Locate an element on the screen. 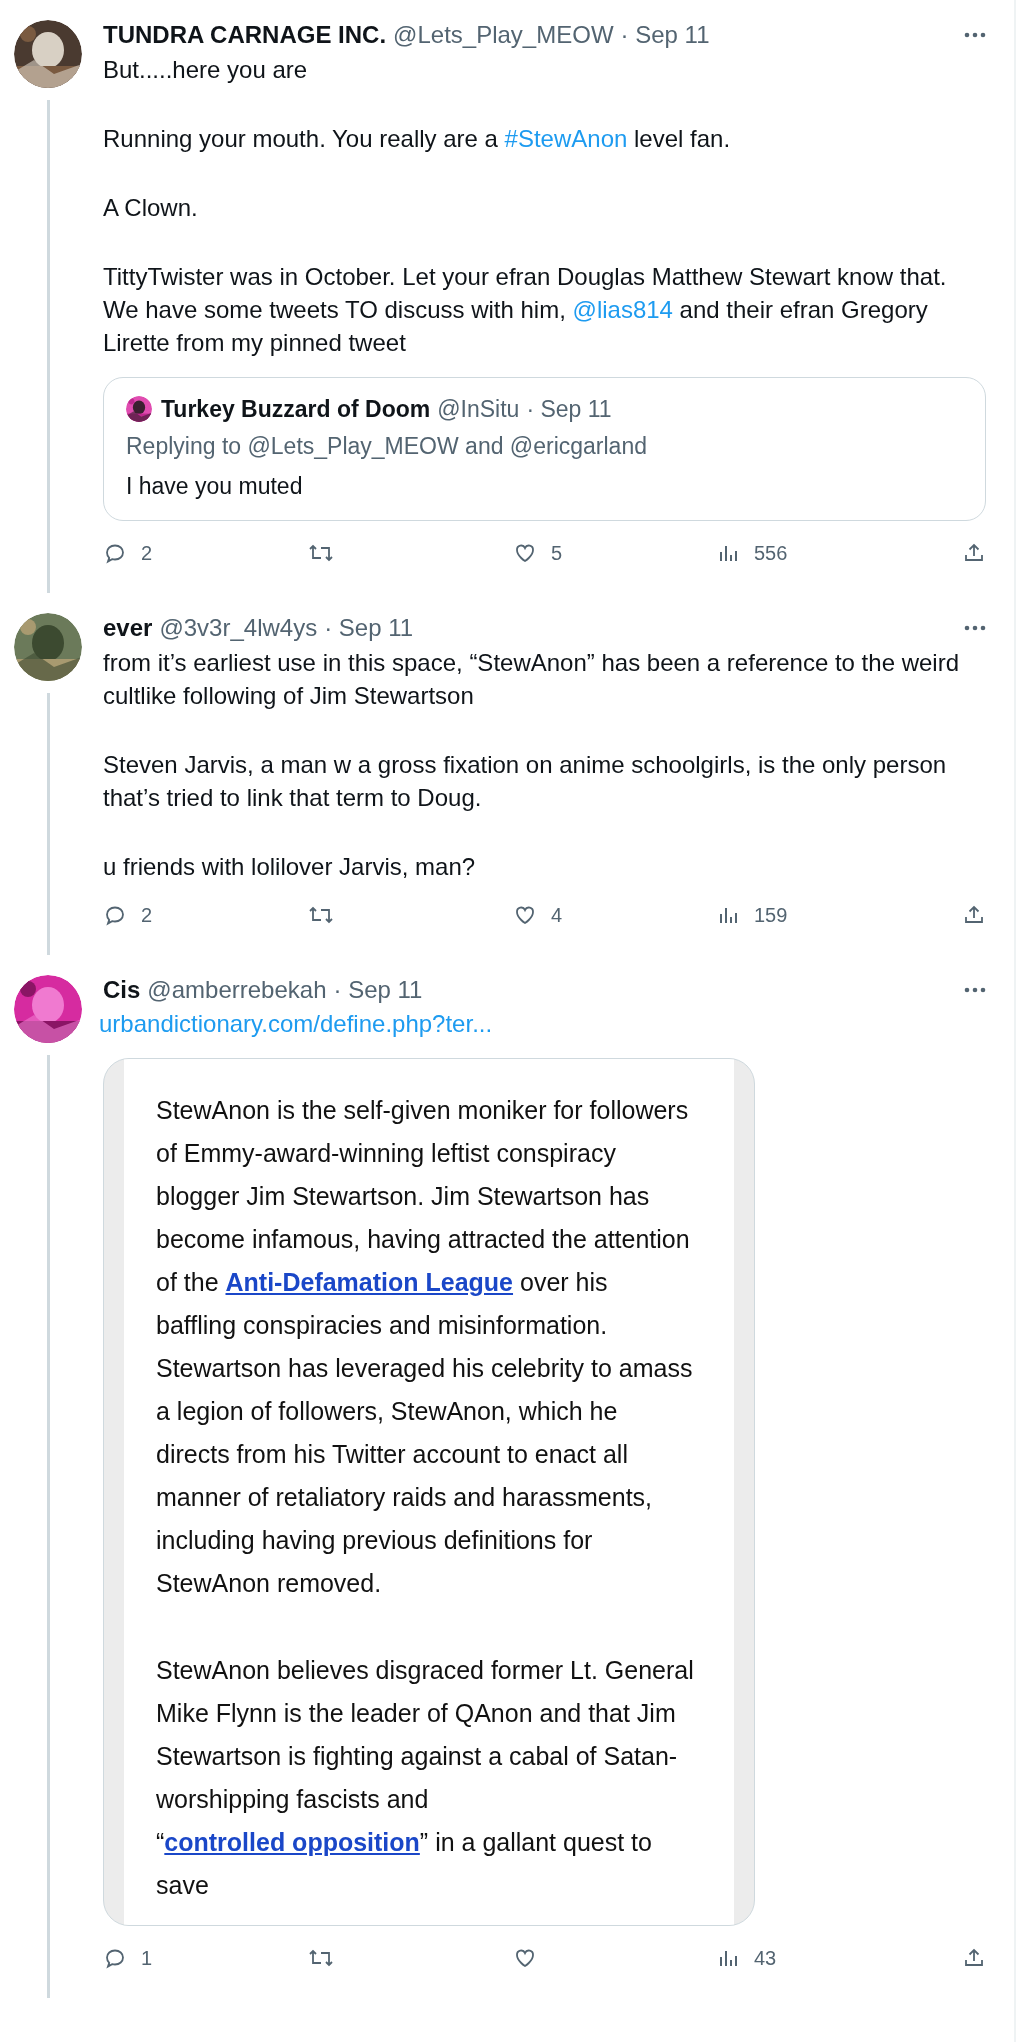 This screenshot has width=1016, height=2042. like-count: 4 is located at coordinates (557, 915).